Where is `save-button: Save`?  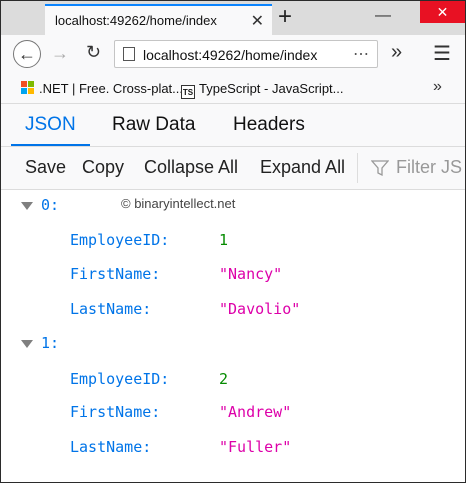
save-button: Save is located at coordinates (45, 167).